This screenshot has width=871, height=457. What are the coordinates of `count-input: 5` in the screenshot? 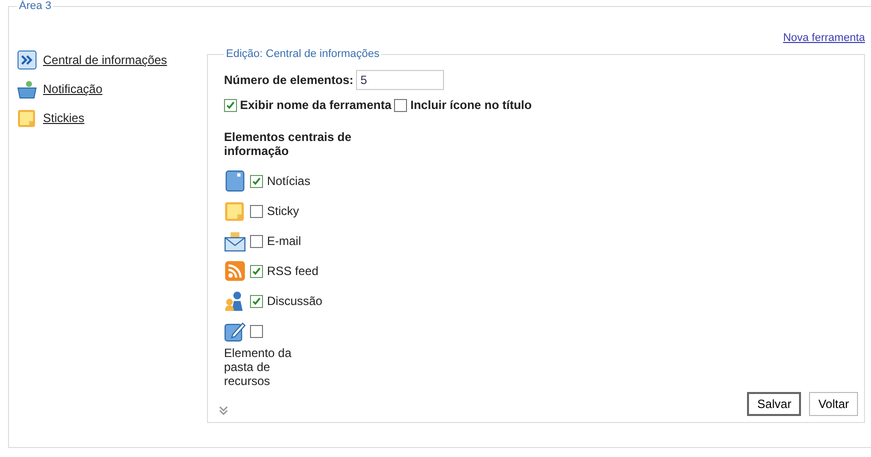 It's located at (400, 80).